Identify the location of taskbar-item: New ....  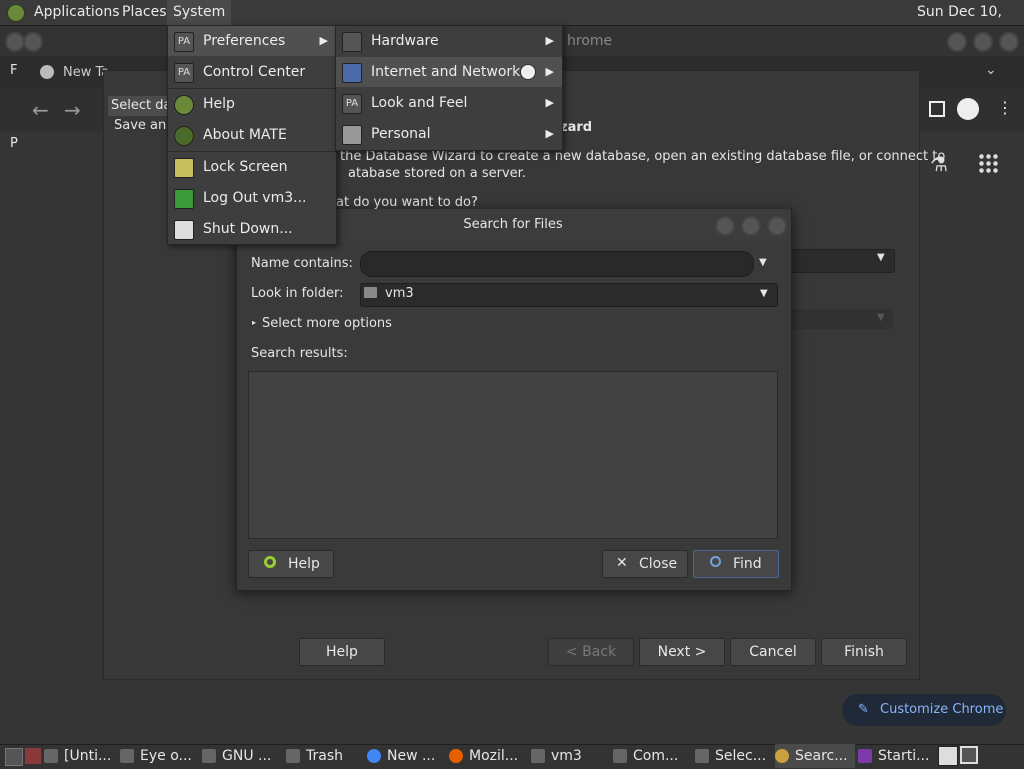
(406, 756).